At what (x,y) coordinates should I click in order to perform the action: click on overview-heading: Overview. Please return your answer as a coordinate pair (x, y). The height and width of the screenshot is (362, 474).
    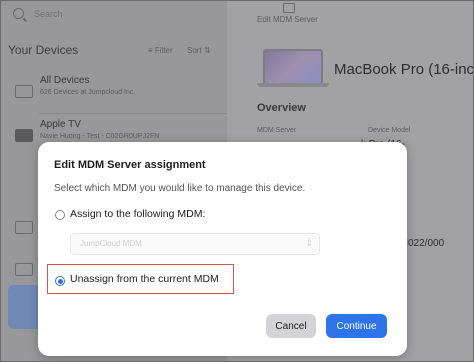
    Looking at the image, I should click on (281, 108).